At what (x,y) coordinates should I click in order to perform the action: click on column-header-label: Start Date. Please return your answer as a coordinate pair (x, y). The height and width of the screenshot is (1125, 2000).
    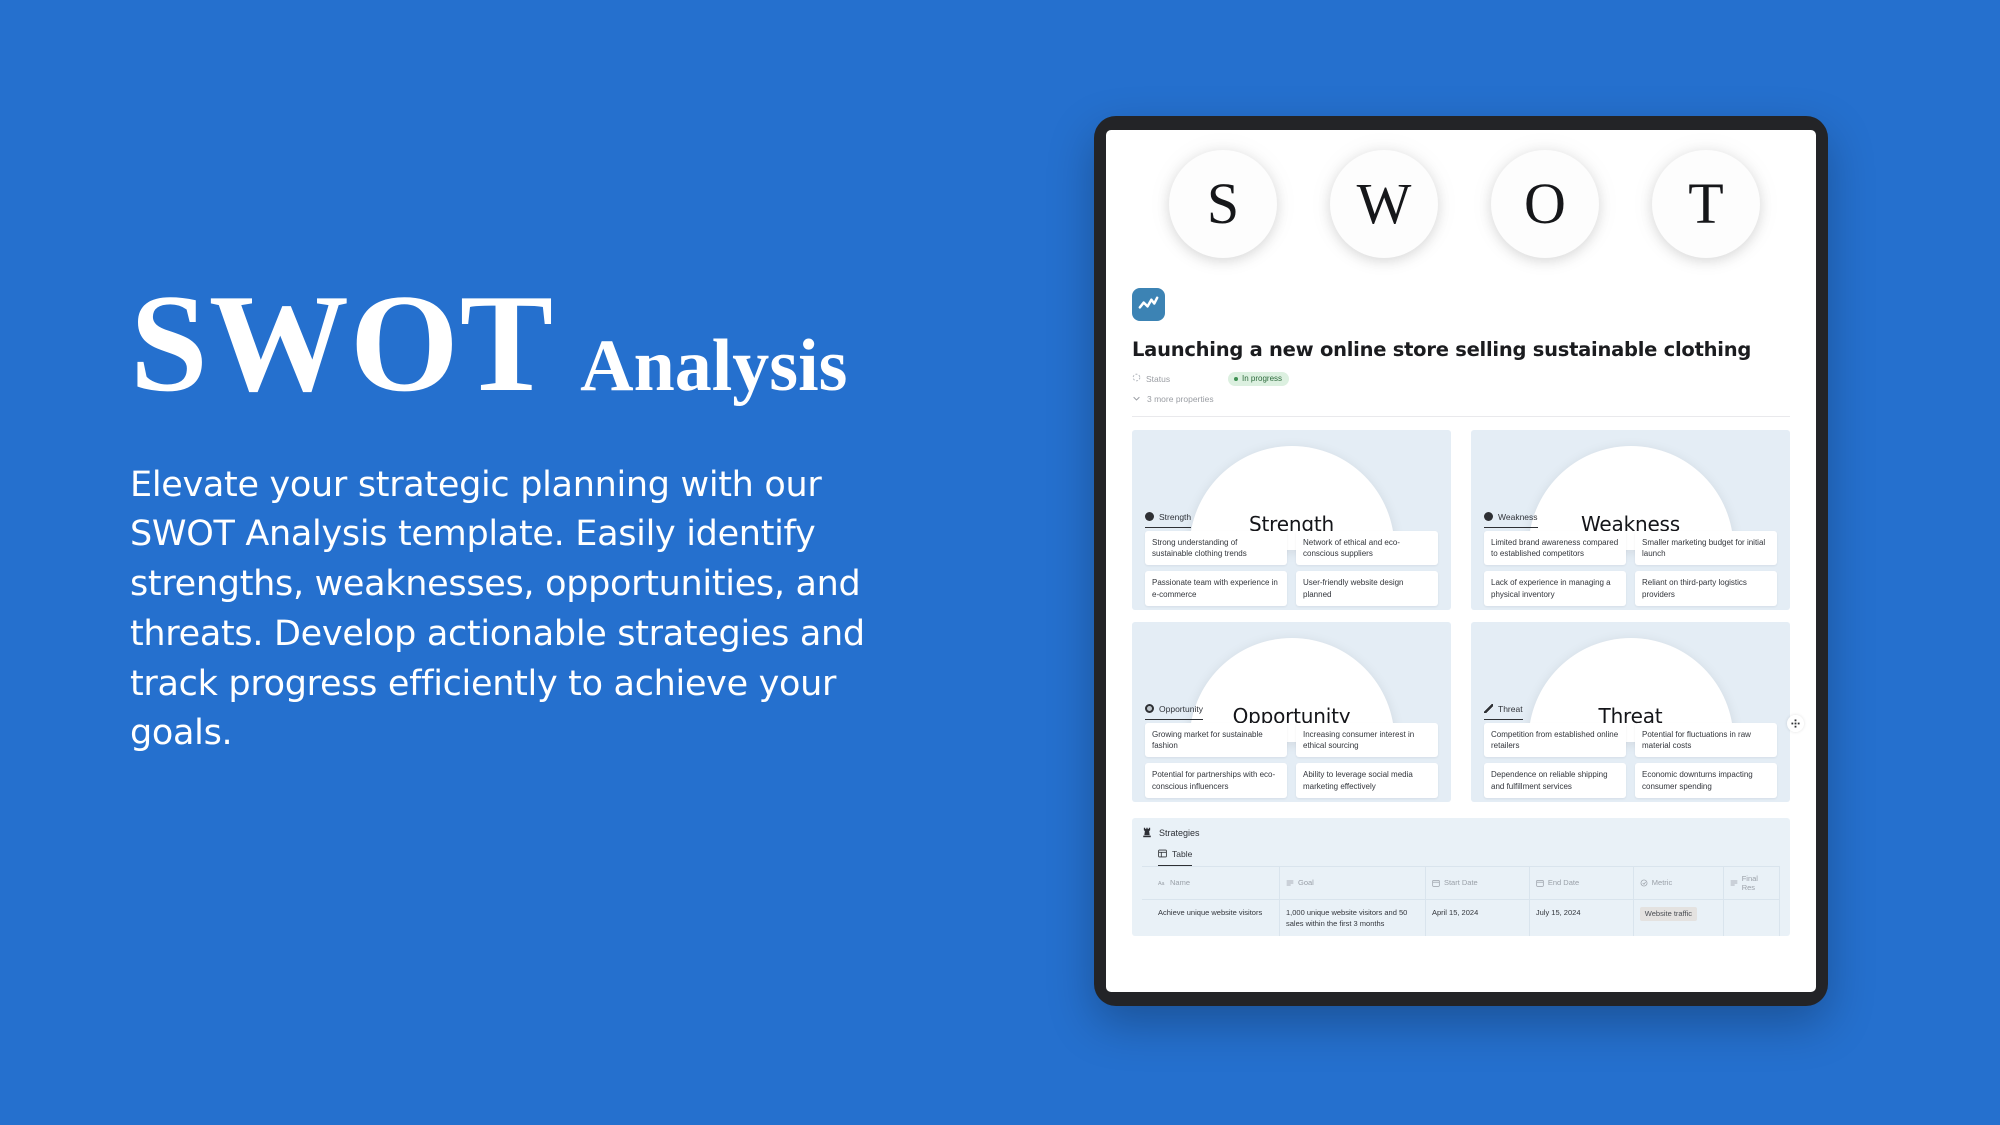
    Looking at the image, I should click on (1460, 882).